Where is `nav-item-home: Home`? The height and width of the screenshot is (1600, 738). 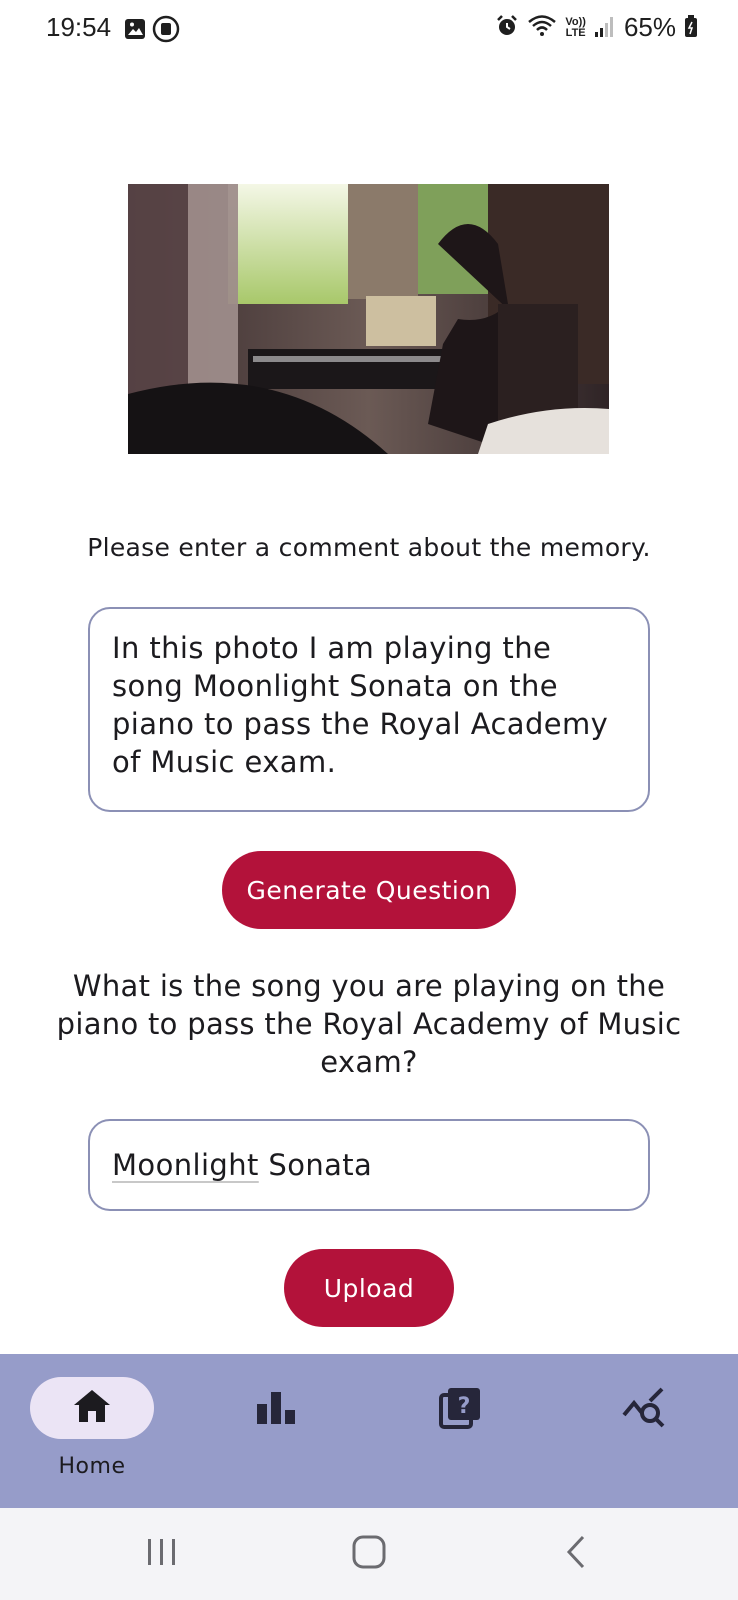 nav-item-home: Home is located at coordinates (92, 1431).